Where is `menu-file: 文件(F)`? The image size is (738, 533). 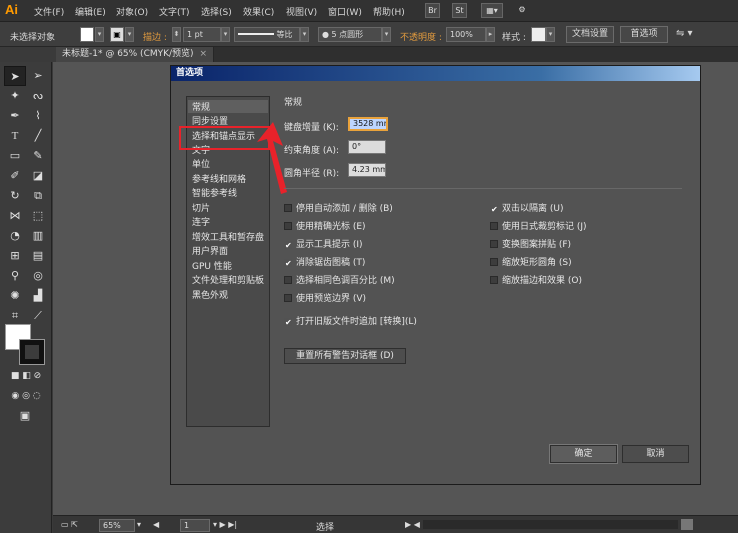
menu-file: 文件(F) is located at coordinates (49, 11).